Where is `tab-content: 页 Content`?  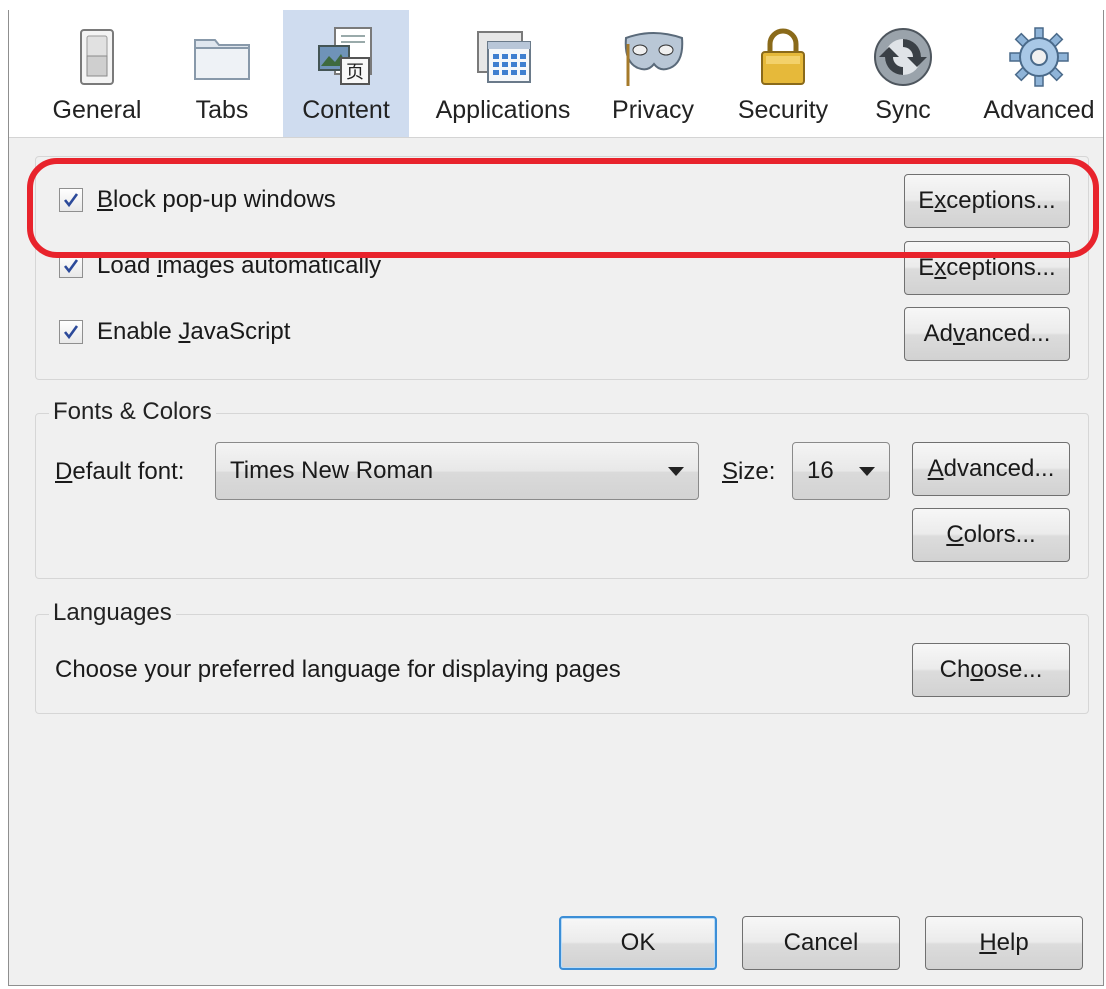
tab-content: 页 Content is located at coordinates (346, 73).